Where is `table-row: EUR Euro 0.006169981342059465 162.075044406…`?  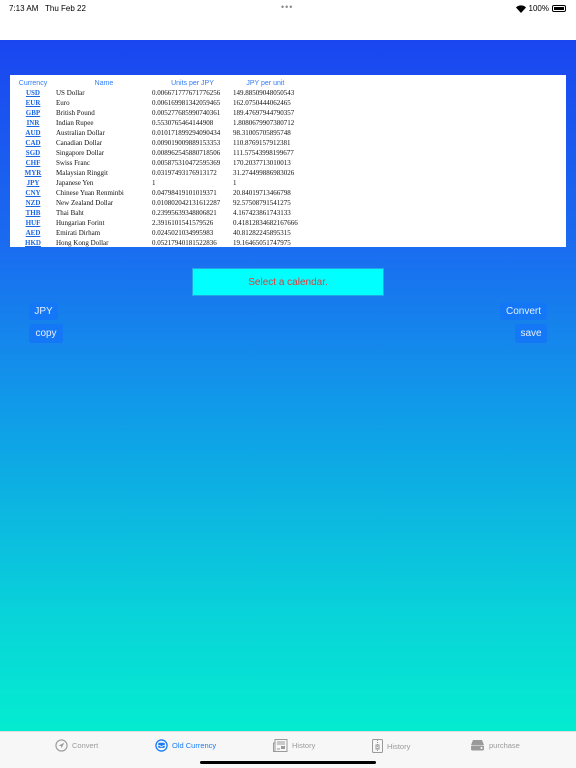
table-row: EUR Euro 0.006169981342059465 162.075044406… is located at coordinates (154, 103).